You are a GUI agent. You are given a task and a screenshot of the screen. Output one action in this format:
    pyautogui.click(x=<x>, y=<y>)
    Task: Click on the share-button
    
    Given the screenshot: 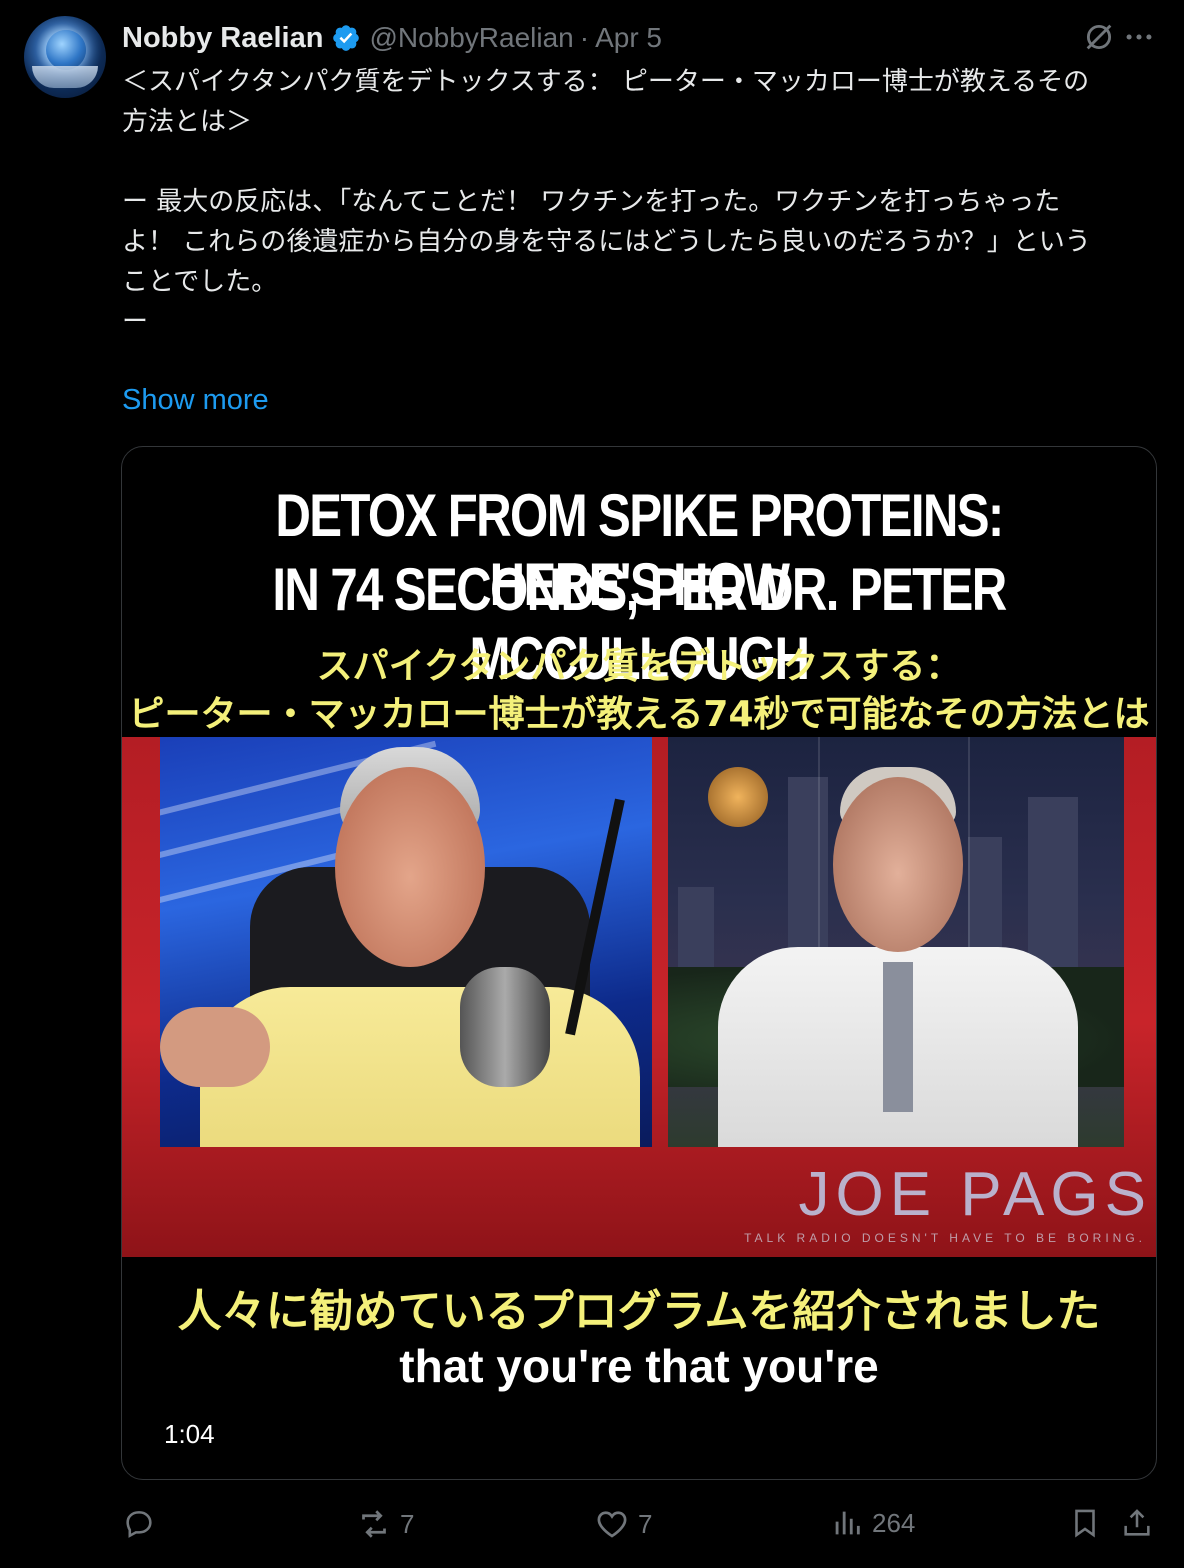 What is the action you would take?
    pyautogui.click(x=1137, y=1523)
    